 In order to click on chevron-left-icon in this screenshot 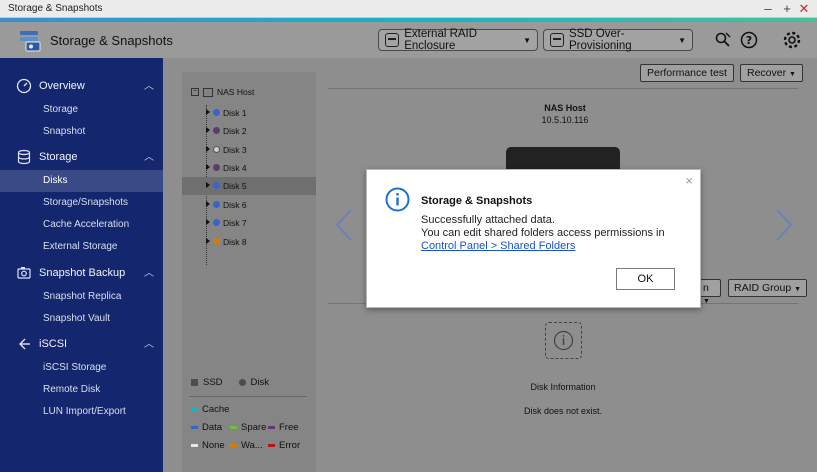, I will do `click(344, 225)`.